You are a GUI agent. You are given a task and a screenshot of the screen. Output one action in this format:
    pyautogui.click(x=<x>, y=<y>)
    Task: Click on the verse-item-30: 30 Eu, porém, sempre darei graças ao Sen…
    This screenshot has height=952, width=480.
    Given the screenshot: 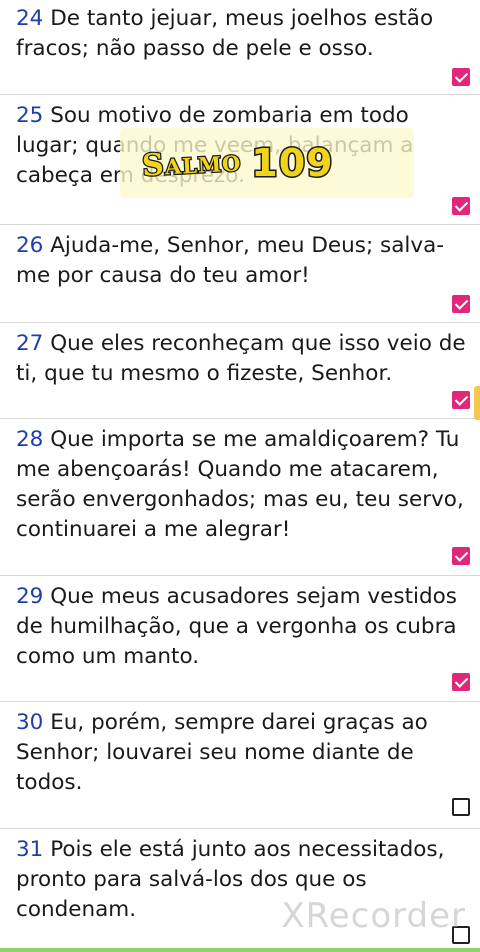 What is the action you would take?
    pyautogui.click(x=240, y=765)
    